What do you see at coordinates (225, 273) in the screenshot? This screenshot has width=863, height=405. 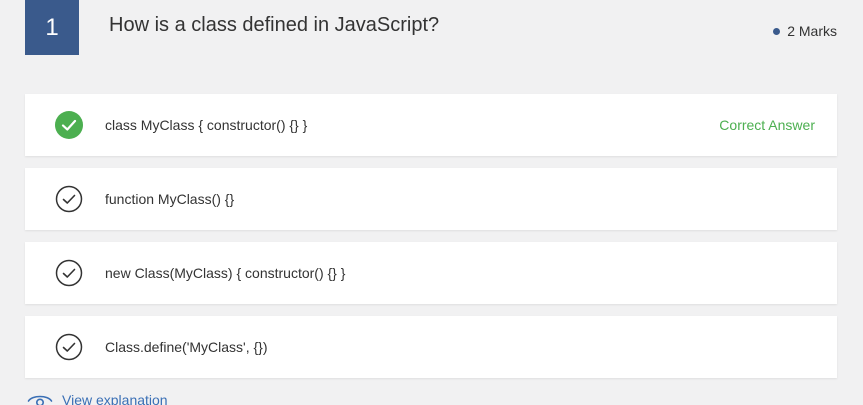 I see `option-label: new Class(MyClass) { constructor() {} }` at bounding box center [225, 273].